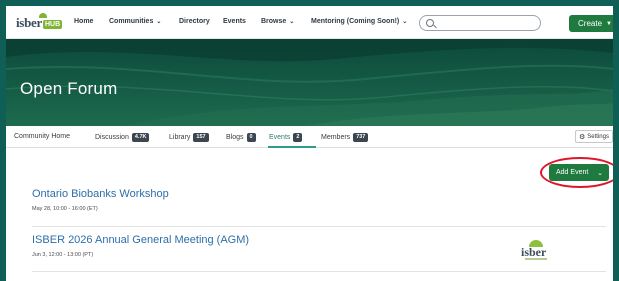  What do you see at coordinates (576, 172) in the screenshot?
I see `highlight-annotation` at bounding box center [576, 172].